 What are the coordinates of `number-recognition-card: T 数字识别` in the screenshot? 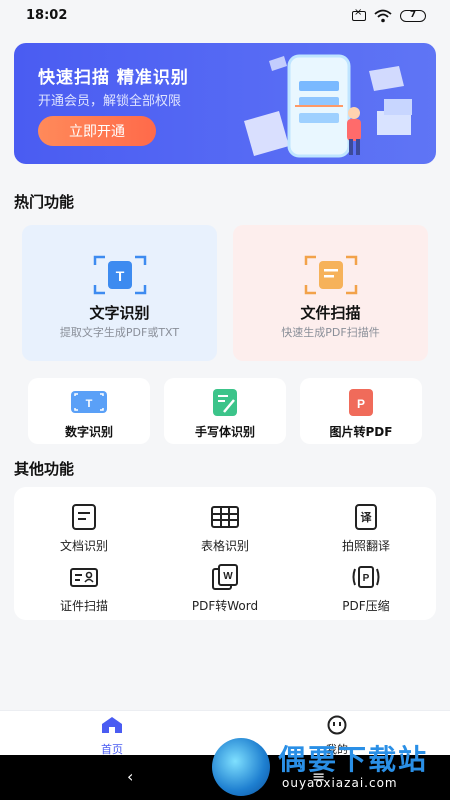 It's located at (89, 411).